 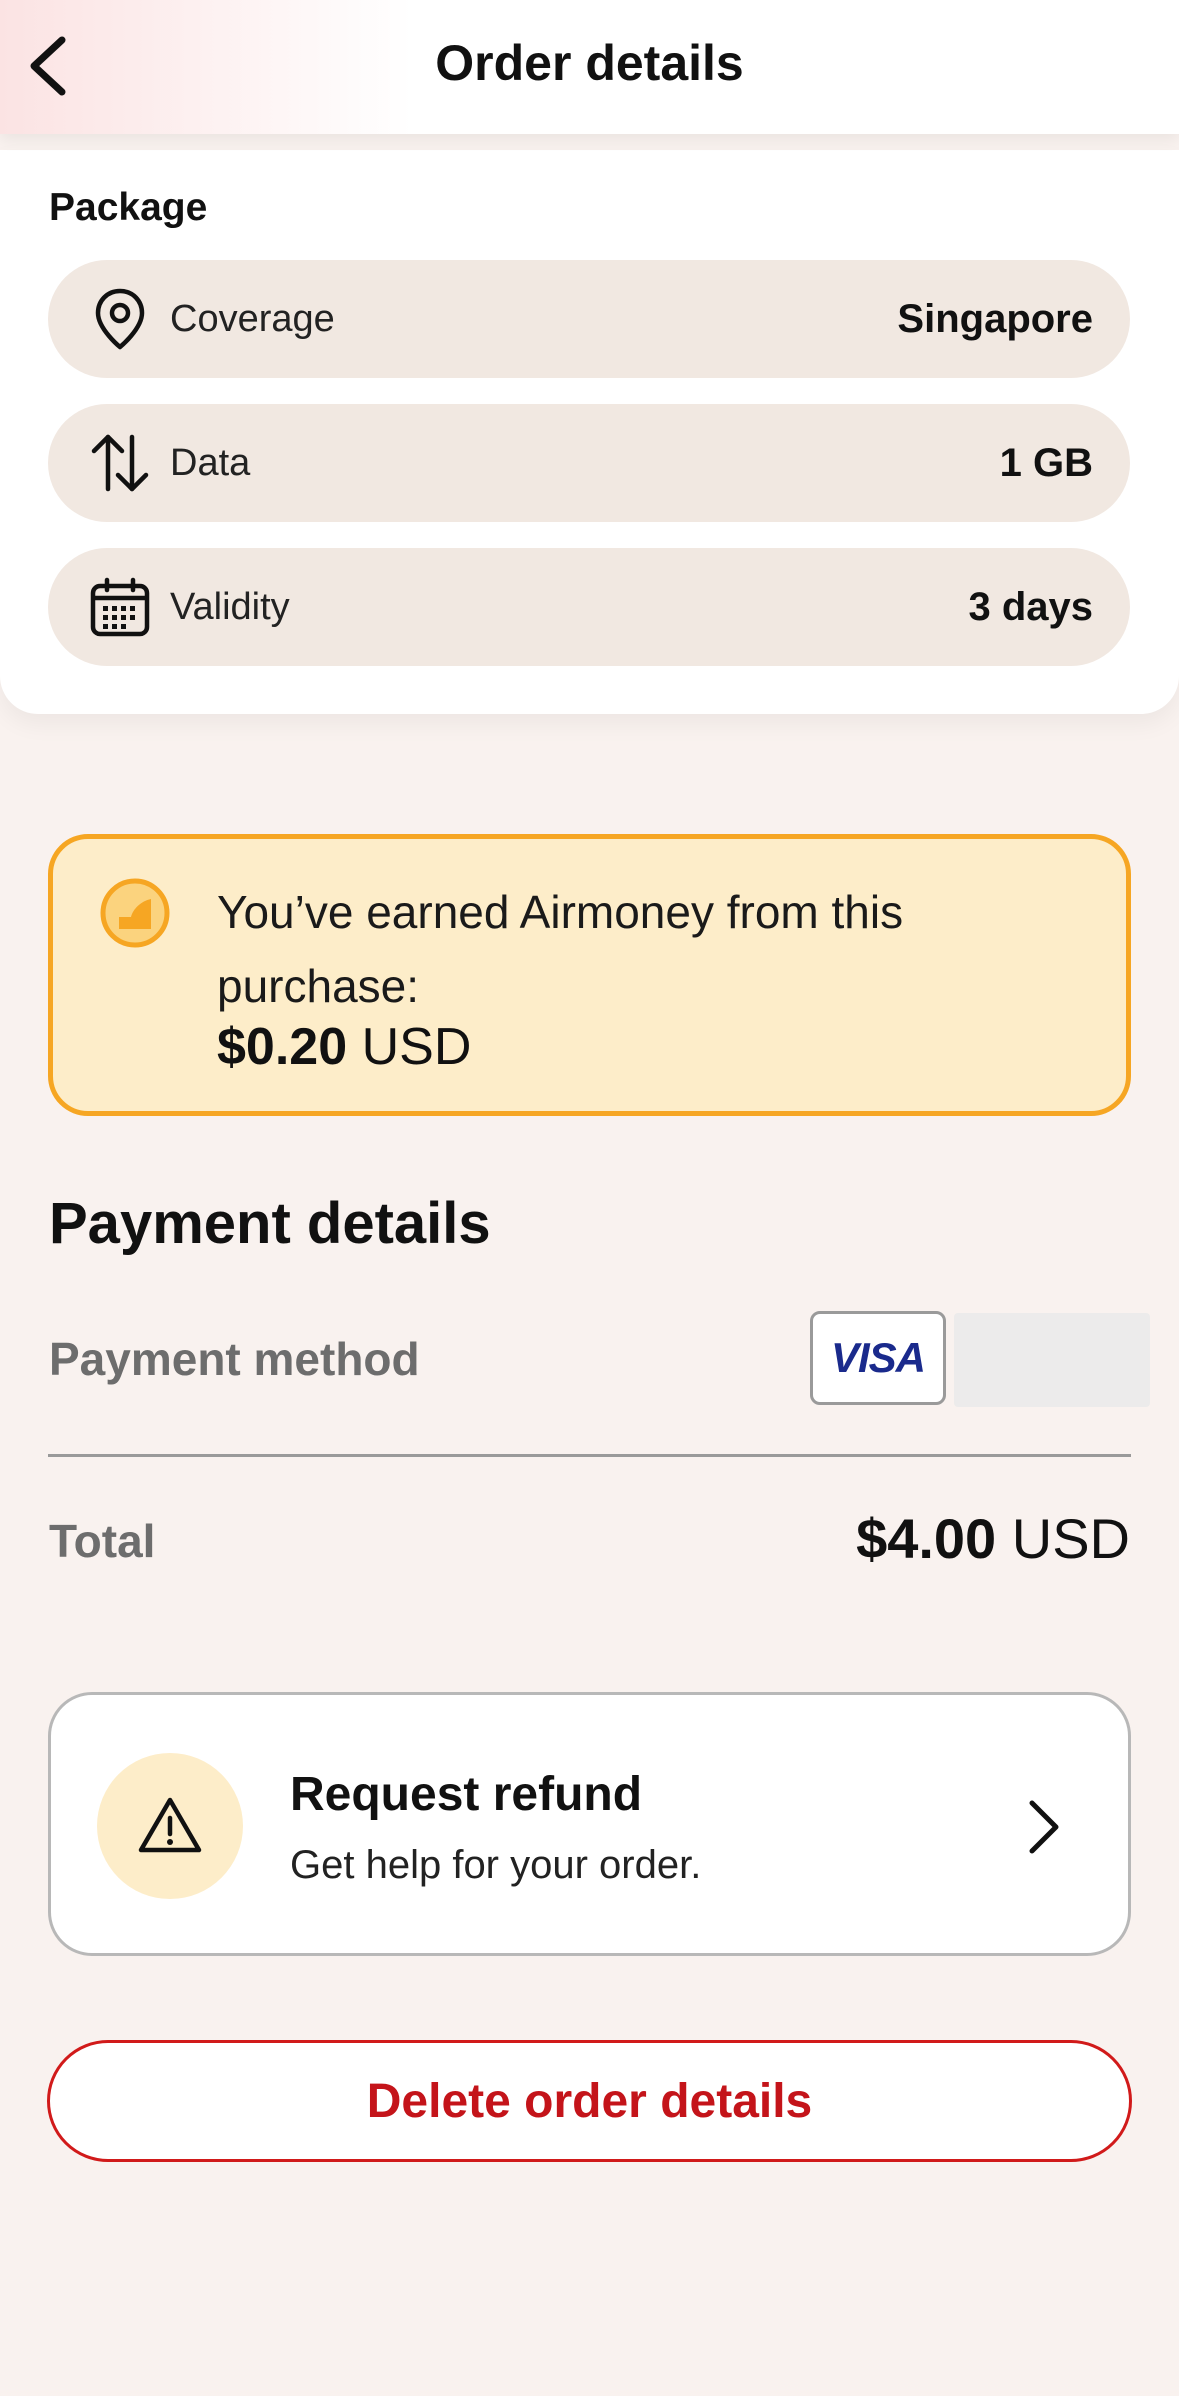 I want to click on divider, so click(x=589, y=1455).